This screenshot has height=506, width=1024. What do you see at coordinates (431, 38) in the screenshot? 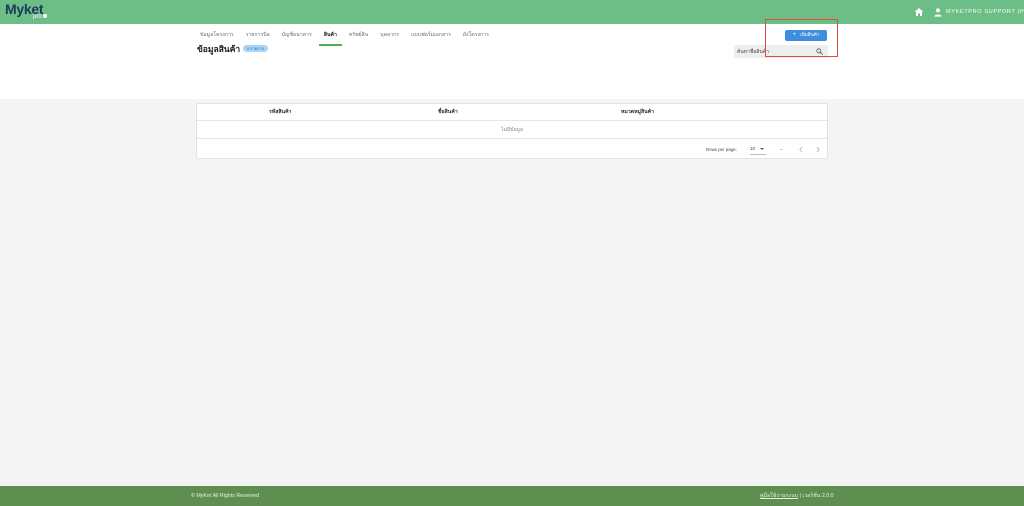
I see `tab-document-forms: แบบฟอร์มเอกสาร` at bounding box center [431, 38].